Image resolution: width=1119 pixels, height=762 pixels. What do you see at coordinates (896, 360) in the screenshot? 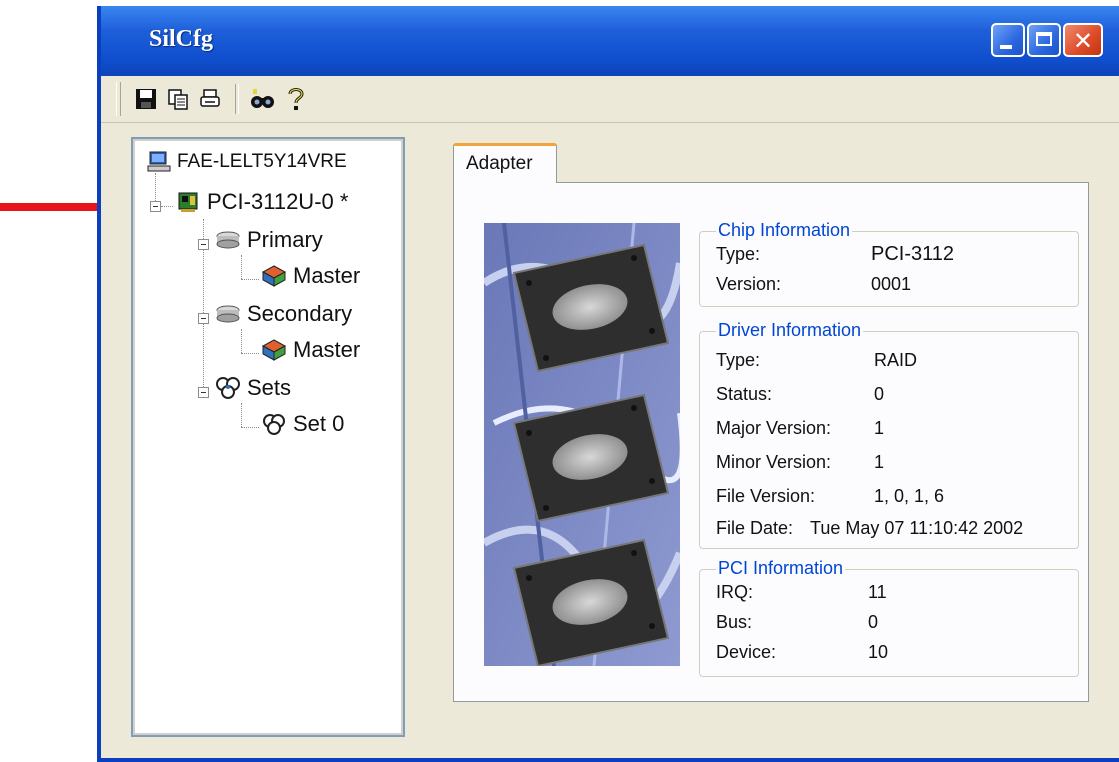
I see `driver-type-value: RAID` at bounding box center [896, 360].